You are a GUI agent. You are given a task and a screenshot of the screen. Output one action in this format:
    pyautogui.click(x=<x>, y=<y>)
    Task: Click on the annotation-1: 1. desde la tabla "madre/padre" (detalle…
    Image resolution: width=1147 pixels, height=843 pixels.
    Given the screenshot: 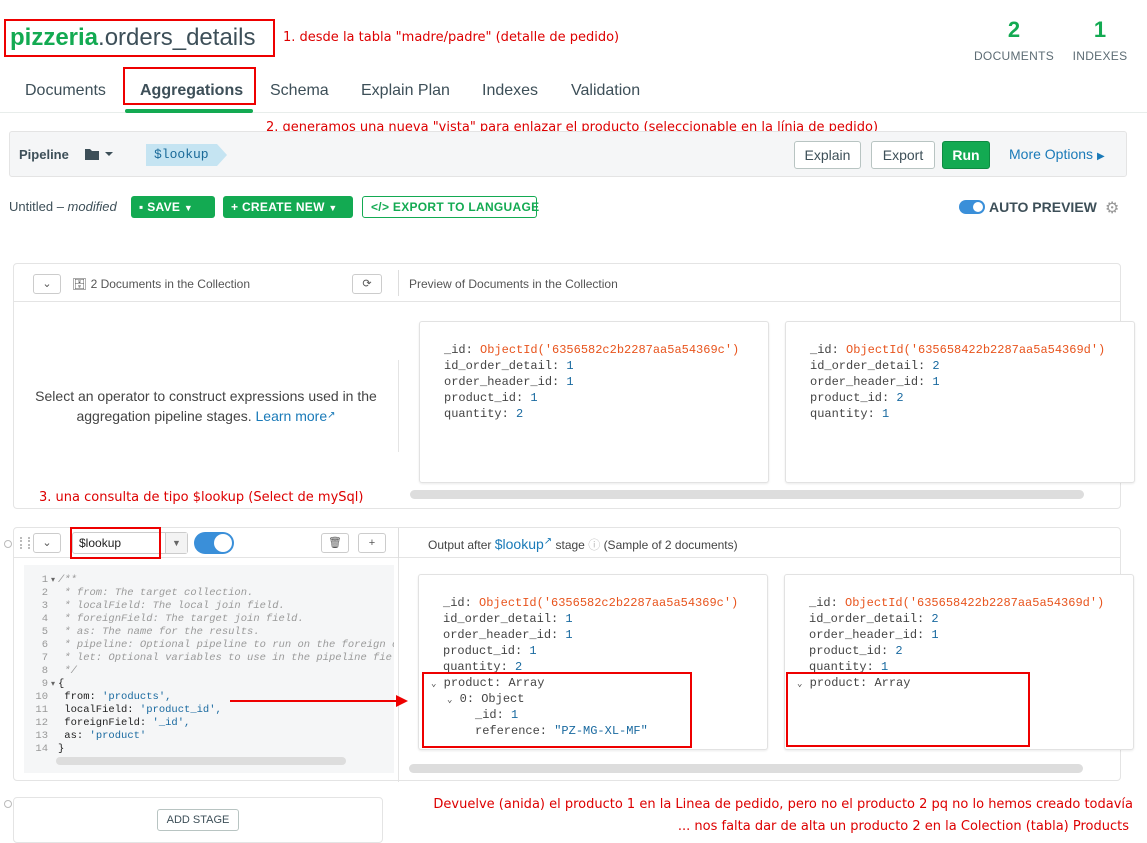 What is the action you would take?
    pyautogui.click(x=451, y=37)
    